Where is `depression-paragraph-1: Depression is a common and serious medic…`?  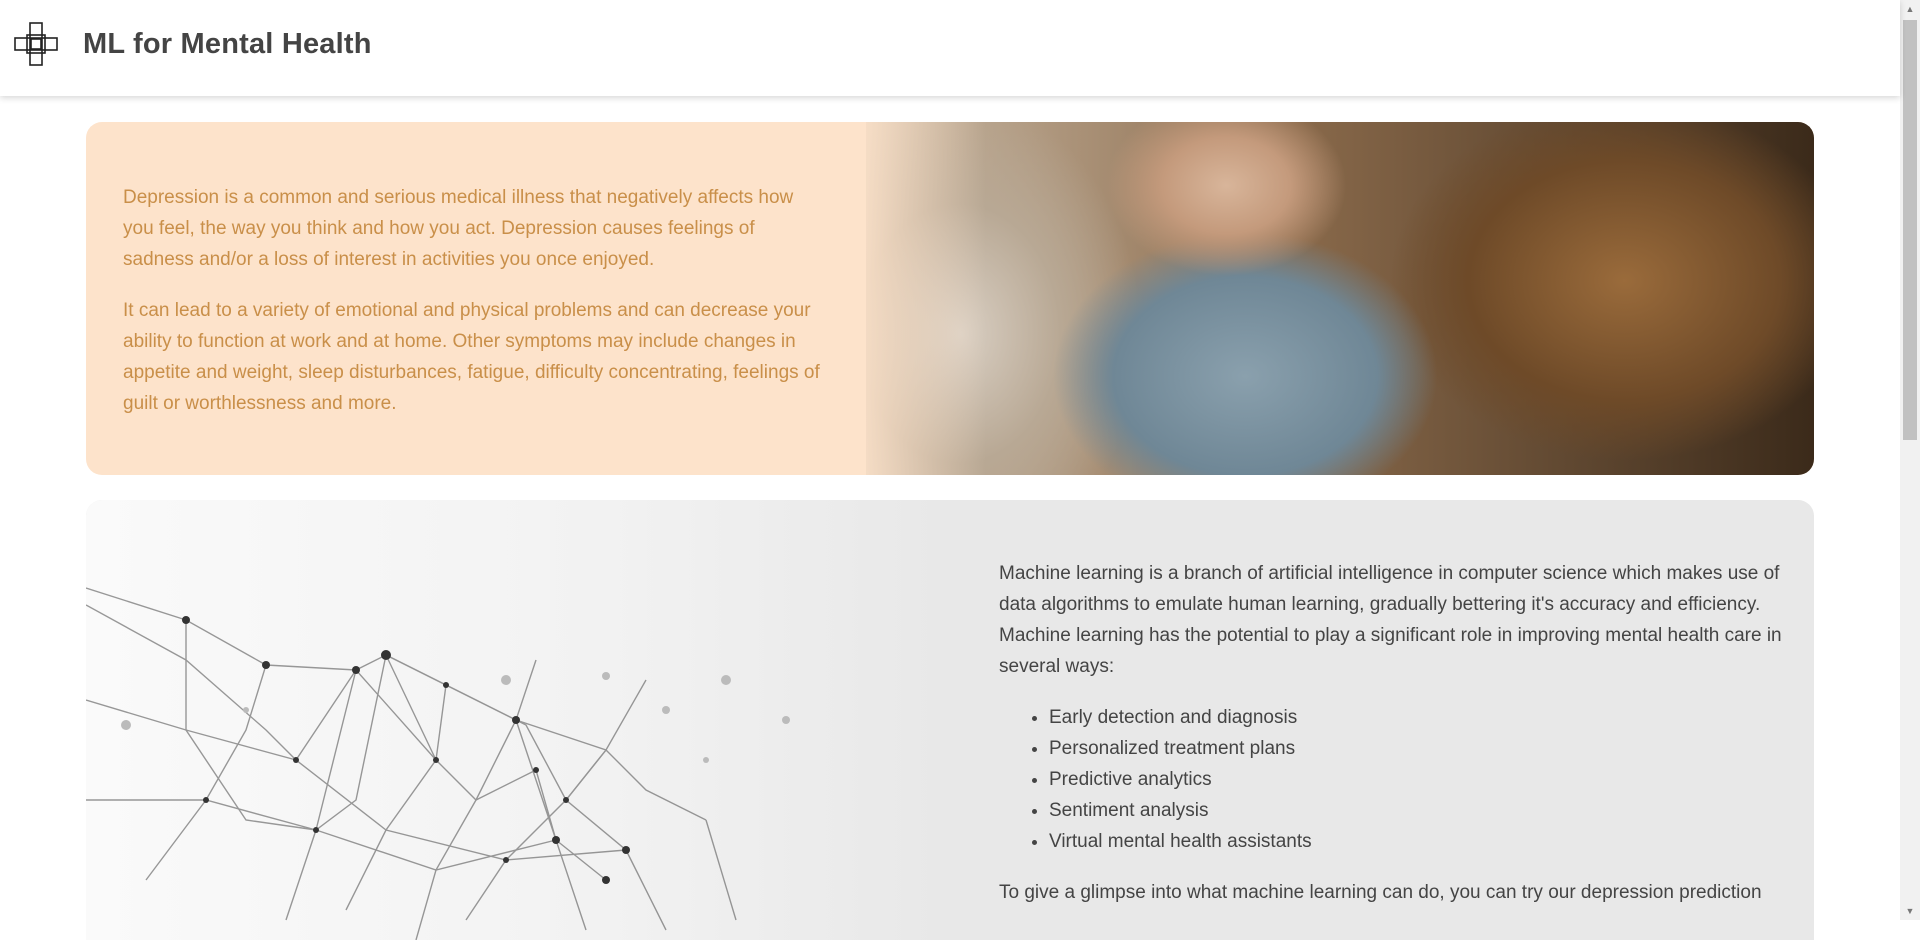
depression-paragraph-1: Depression is a common and serious medic… is located at coordinates (458, 228).